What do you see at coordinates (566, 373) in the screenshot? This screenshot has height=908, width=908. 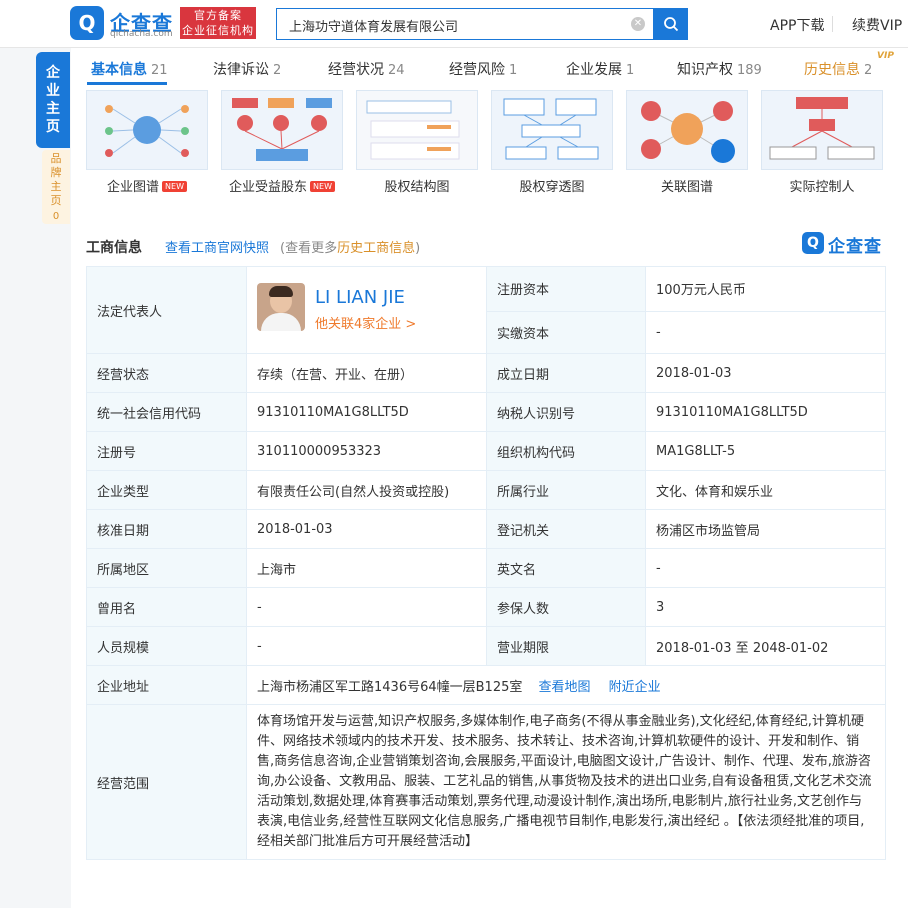 I see `found-date-label: 成立日期` at bounding box center [566, 373].